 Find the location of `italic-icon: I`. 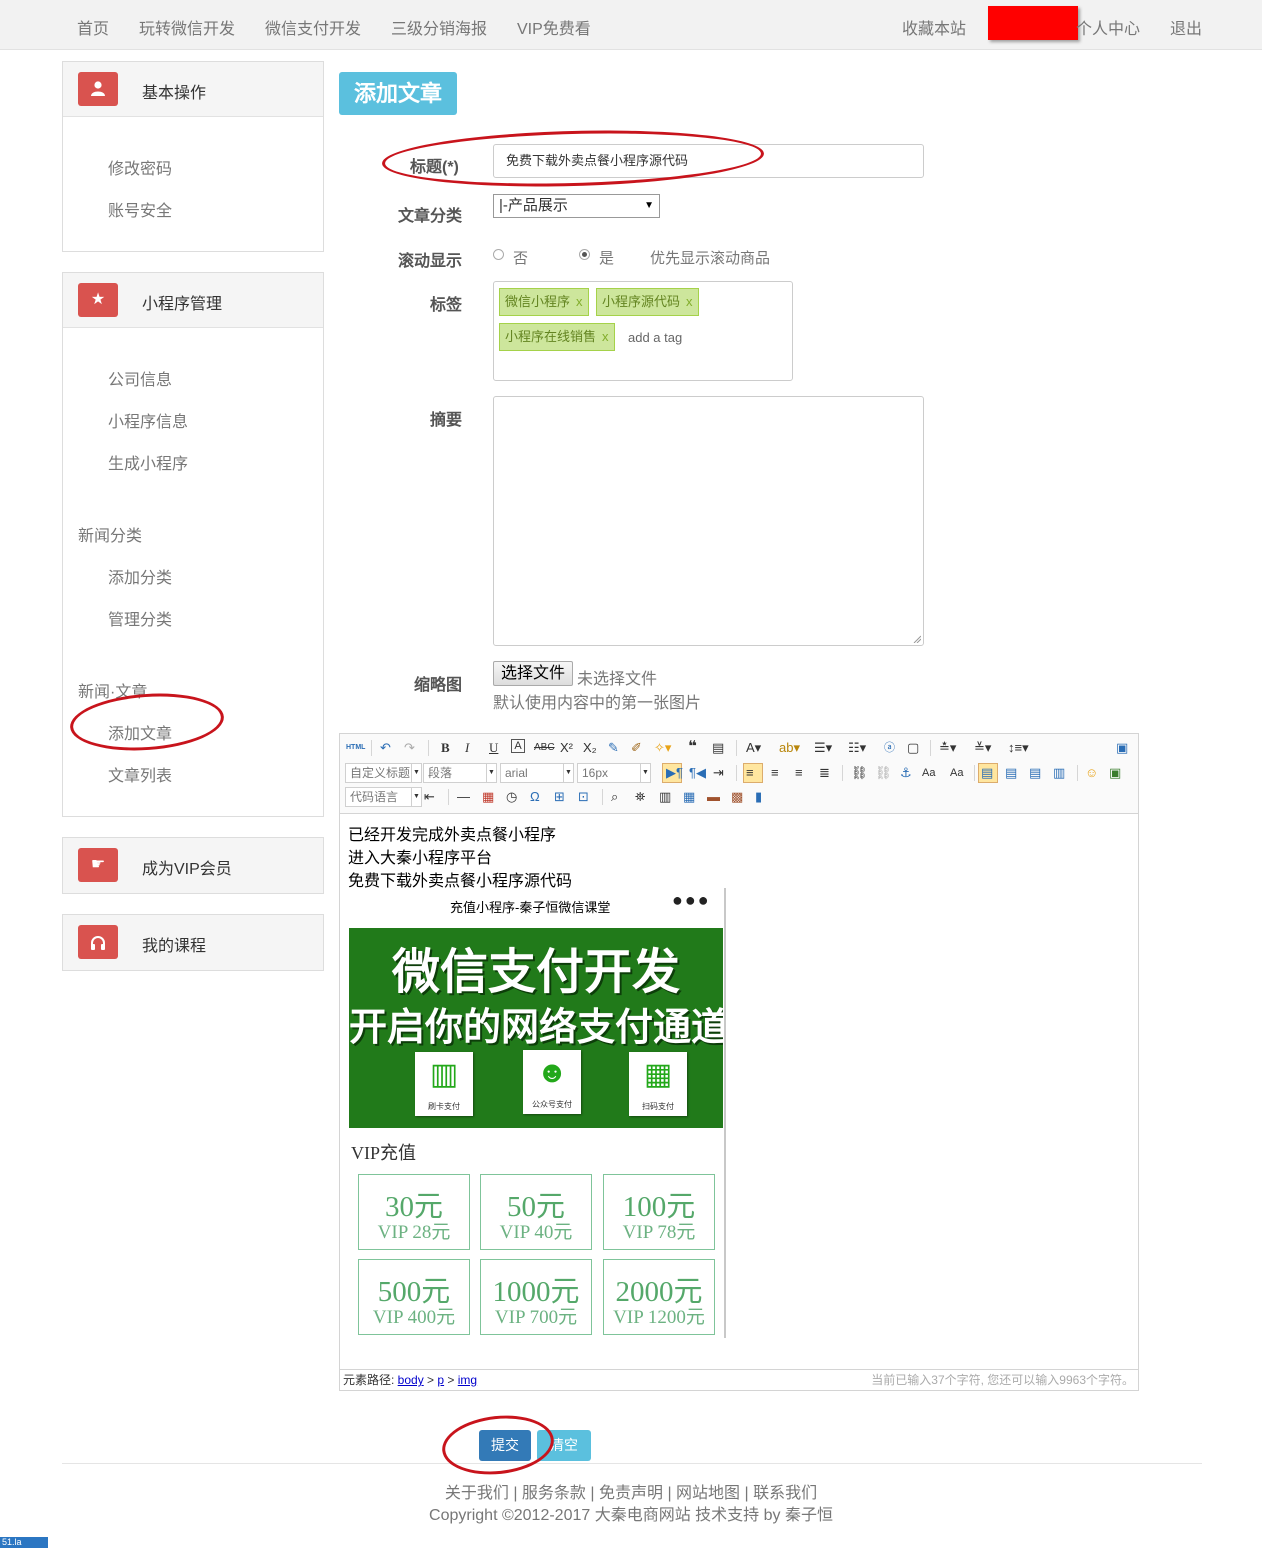

italic-icon: I is located at coordinates (467, 748).